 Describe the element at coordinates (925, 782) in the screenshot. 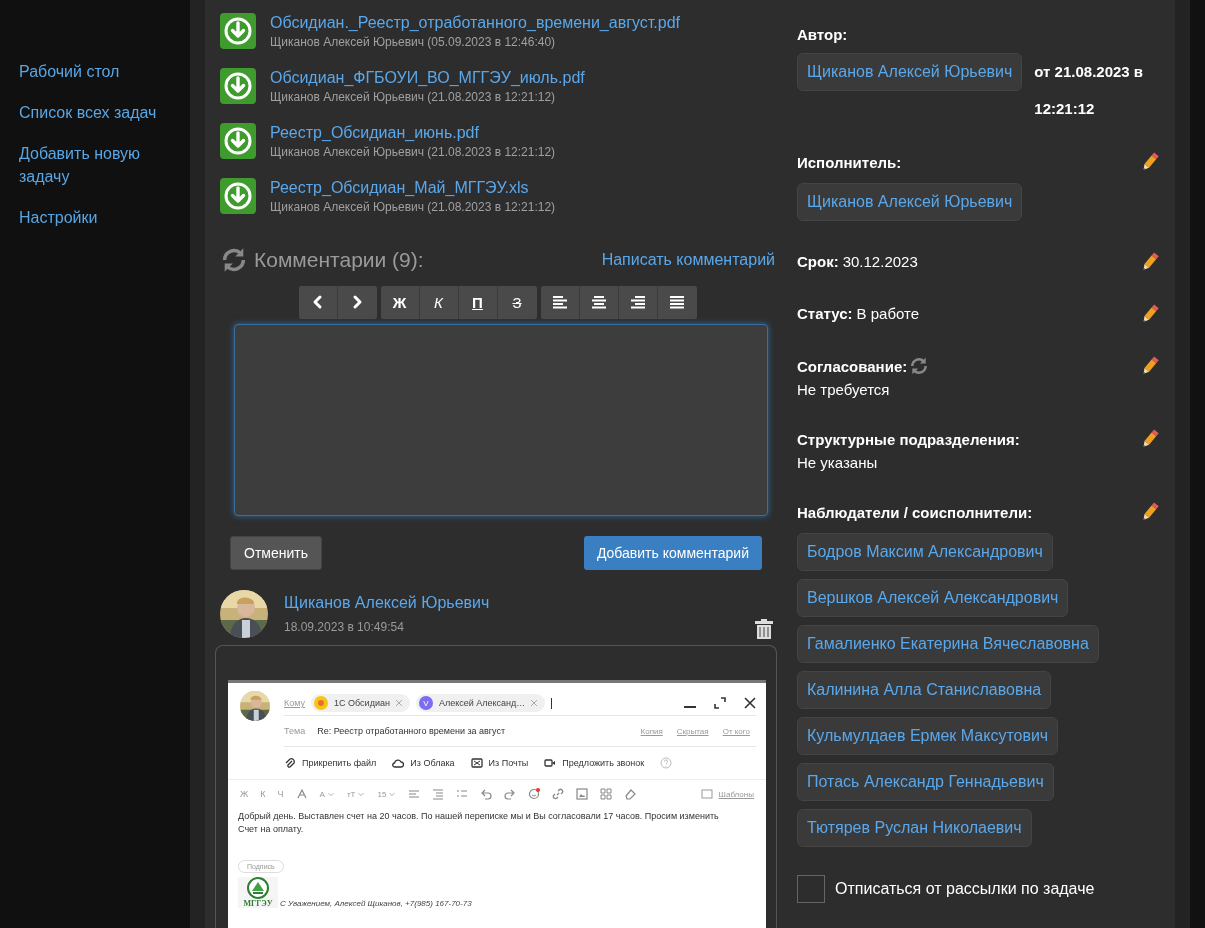

I see `person-chip: Потась Александр Геннадьевич` at that location.